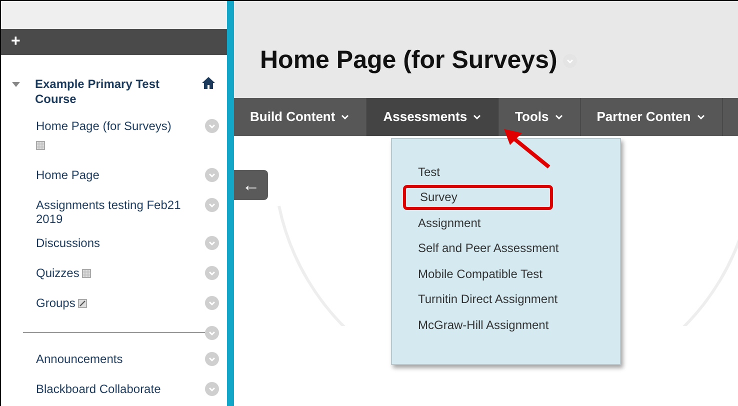  What do you see at coordinates (120, 175) in the screenshot?
I see `sidebar-link: Home Page` at bounding box center [120, 175].